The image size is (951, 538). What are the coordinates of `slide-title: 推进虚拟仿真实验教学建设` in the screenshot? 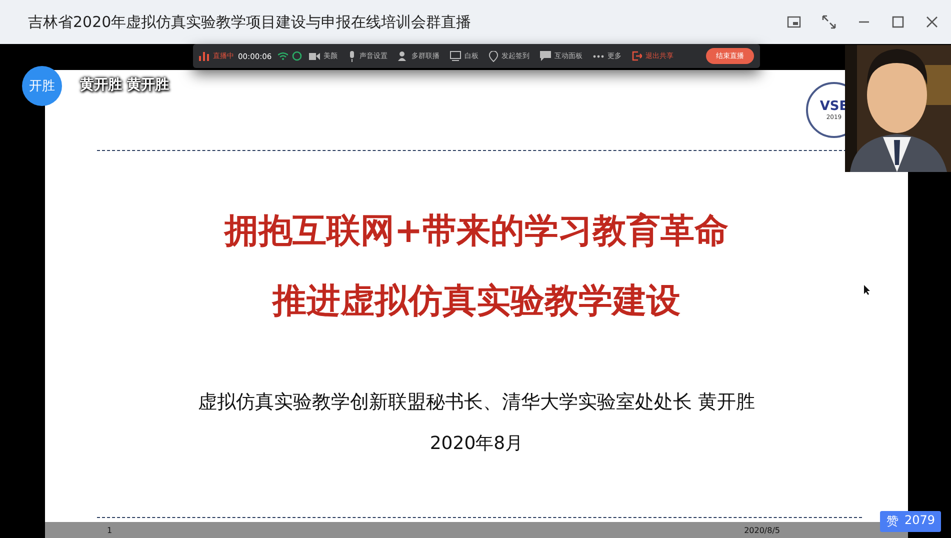 It's located at (476, 301).